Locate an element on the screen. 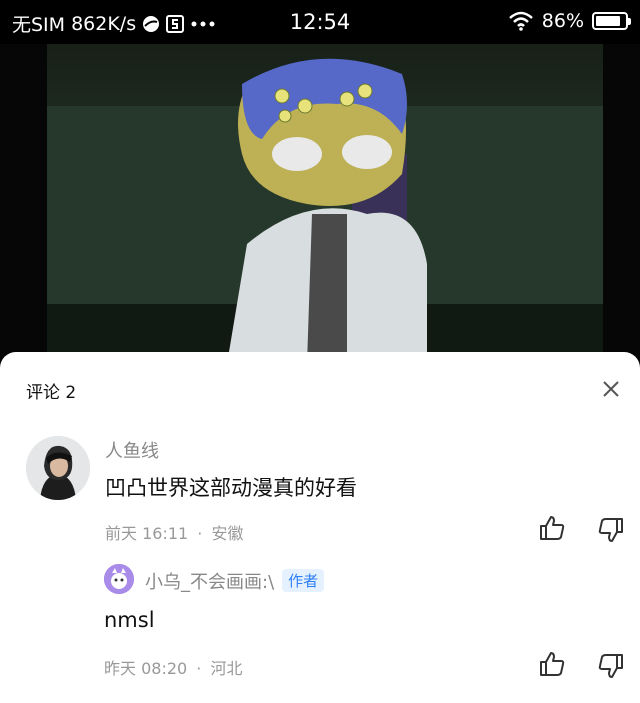  comment-location: 安徽 is located at coordinates (227, 533).